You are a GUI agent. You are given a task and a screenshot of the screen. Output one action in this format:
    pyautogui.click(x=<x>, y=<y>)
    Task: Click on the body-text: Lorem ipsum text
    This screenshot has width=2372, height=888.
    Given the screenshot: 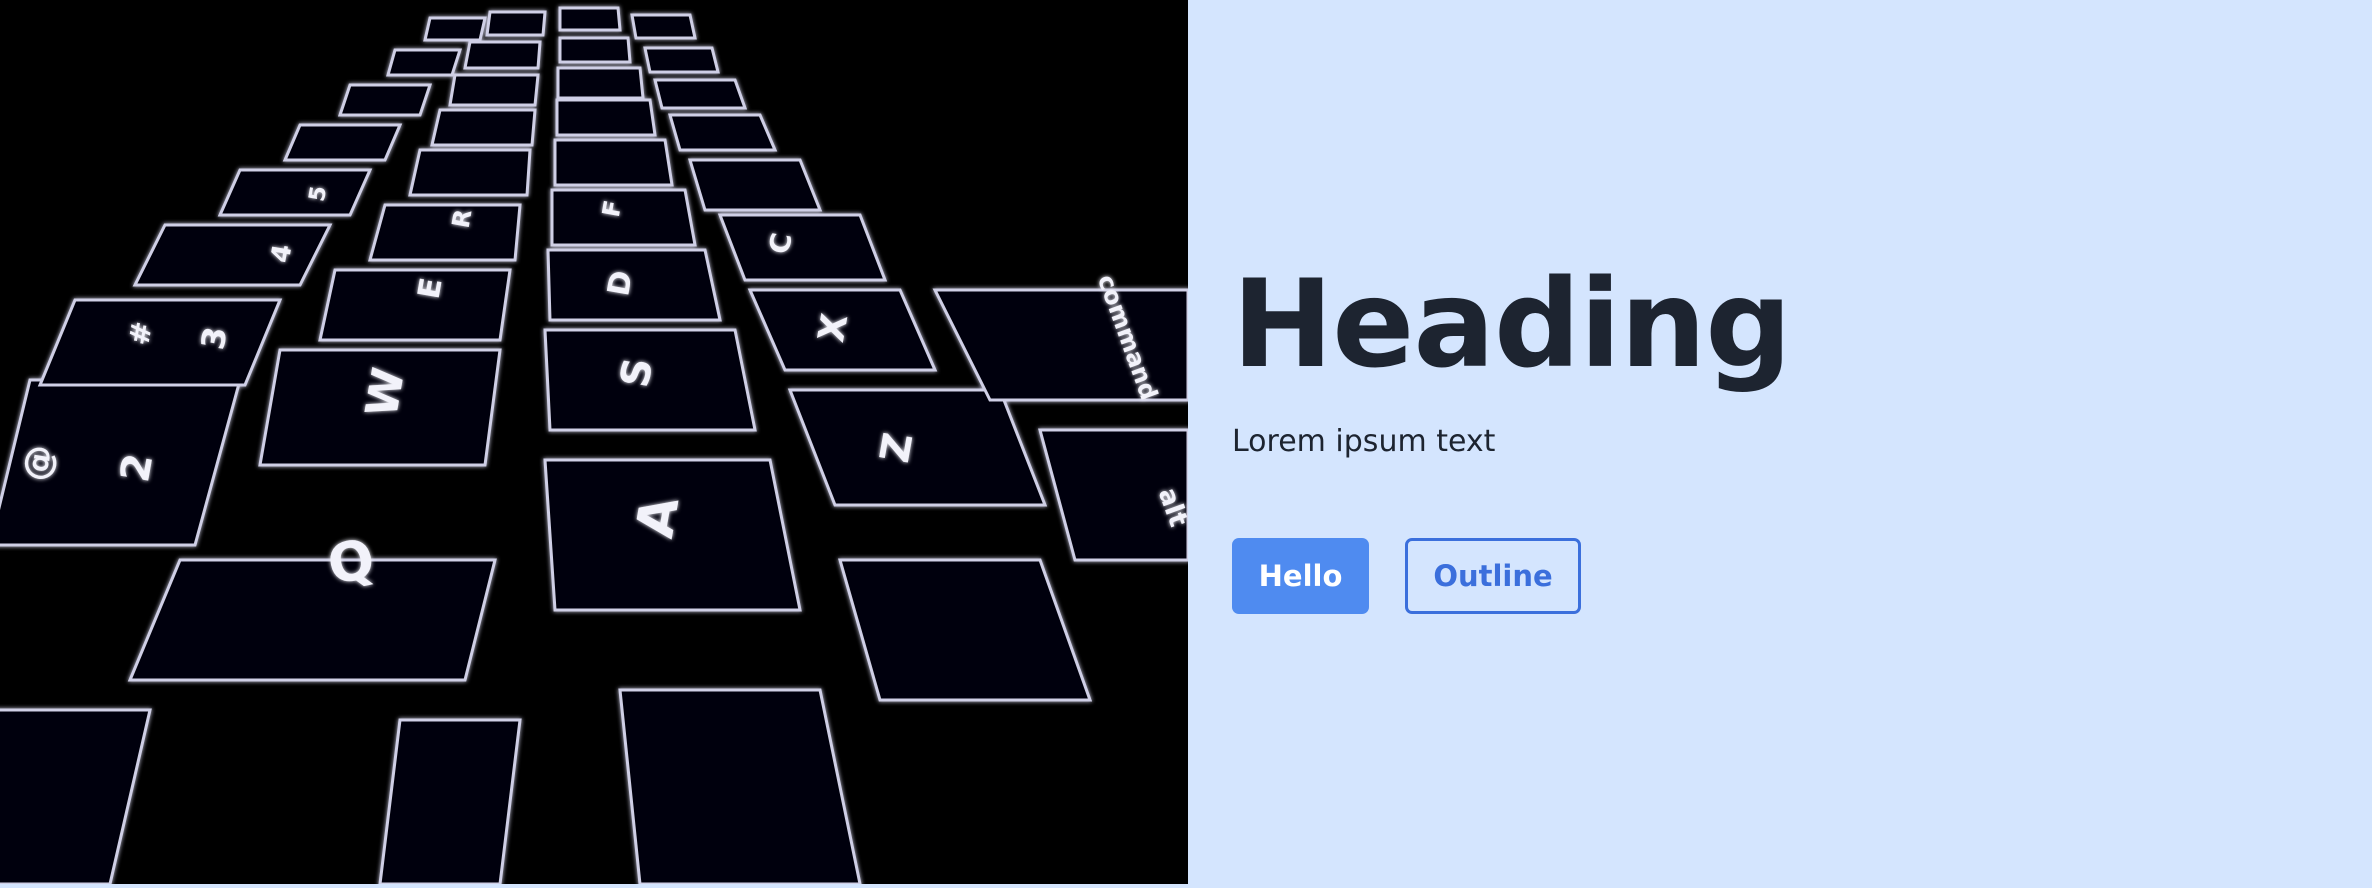 What is the action you would take?
    pyautogui.click(x=1364, y=441)
    